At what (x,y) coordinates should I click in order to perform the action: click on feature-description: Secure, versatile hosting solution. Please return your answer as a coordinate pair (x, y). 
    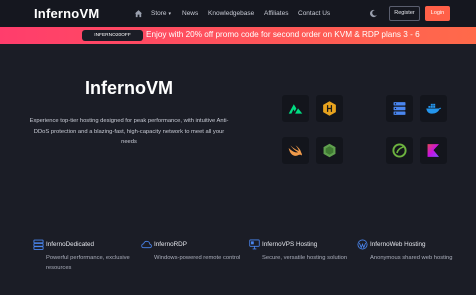
    Looking at the image, I should click on (305, 258).